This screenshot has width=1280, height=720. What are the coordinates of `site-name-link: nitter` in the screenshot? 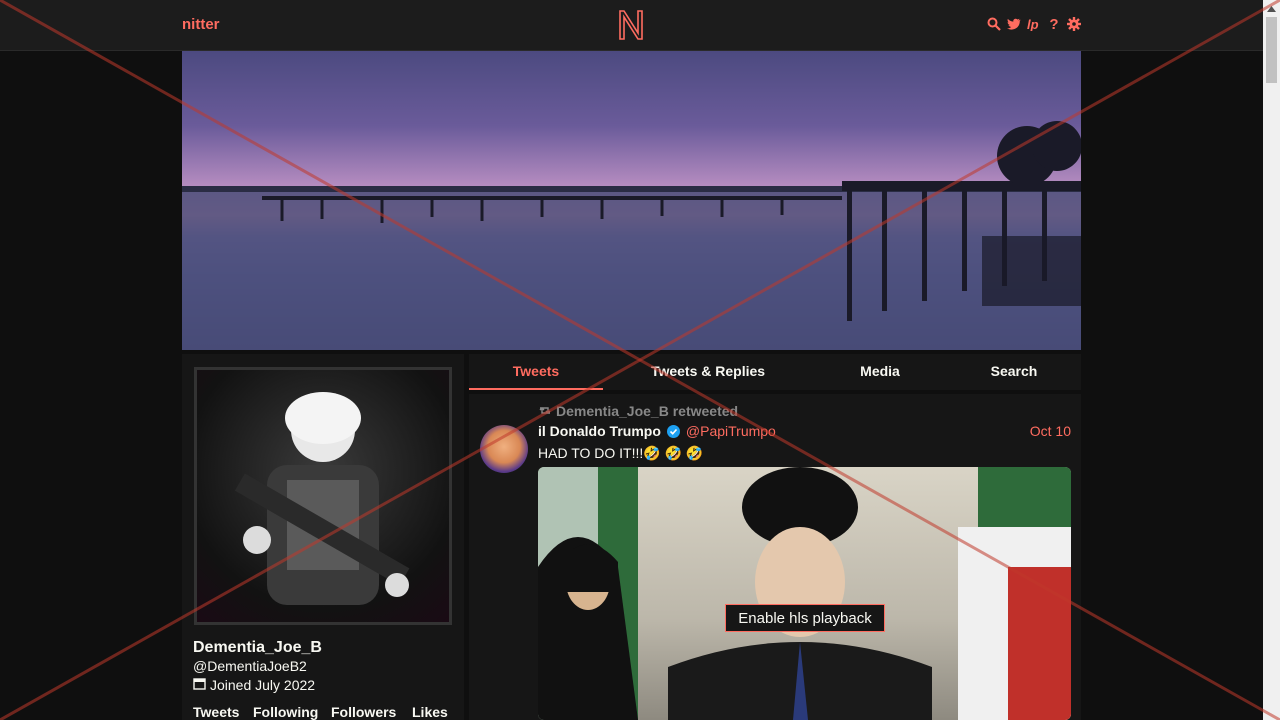 It's located at (201, 24).